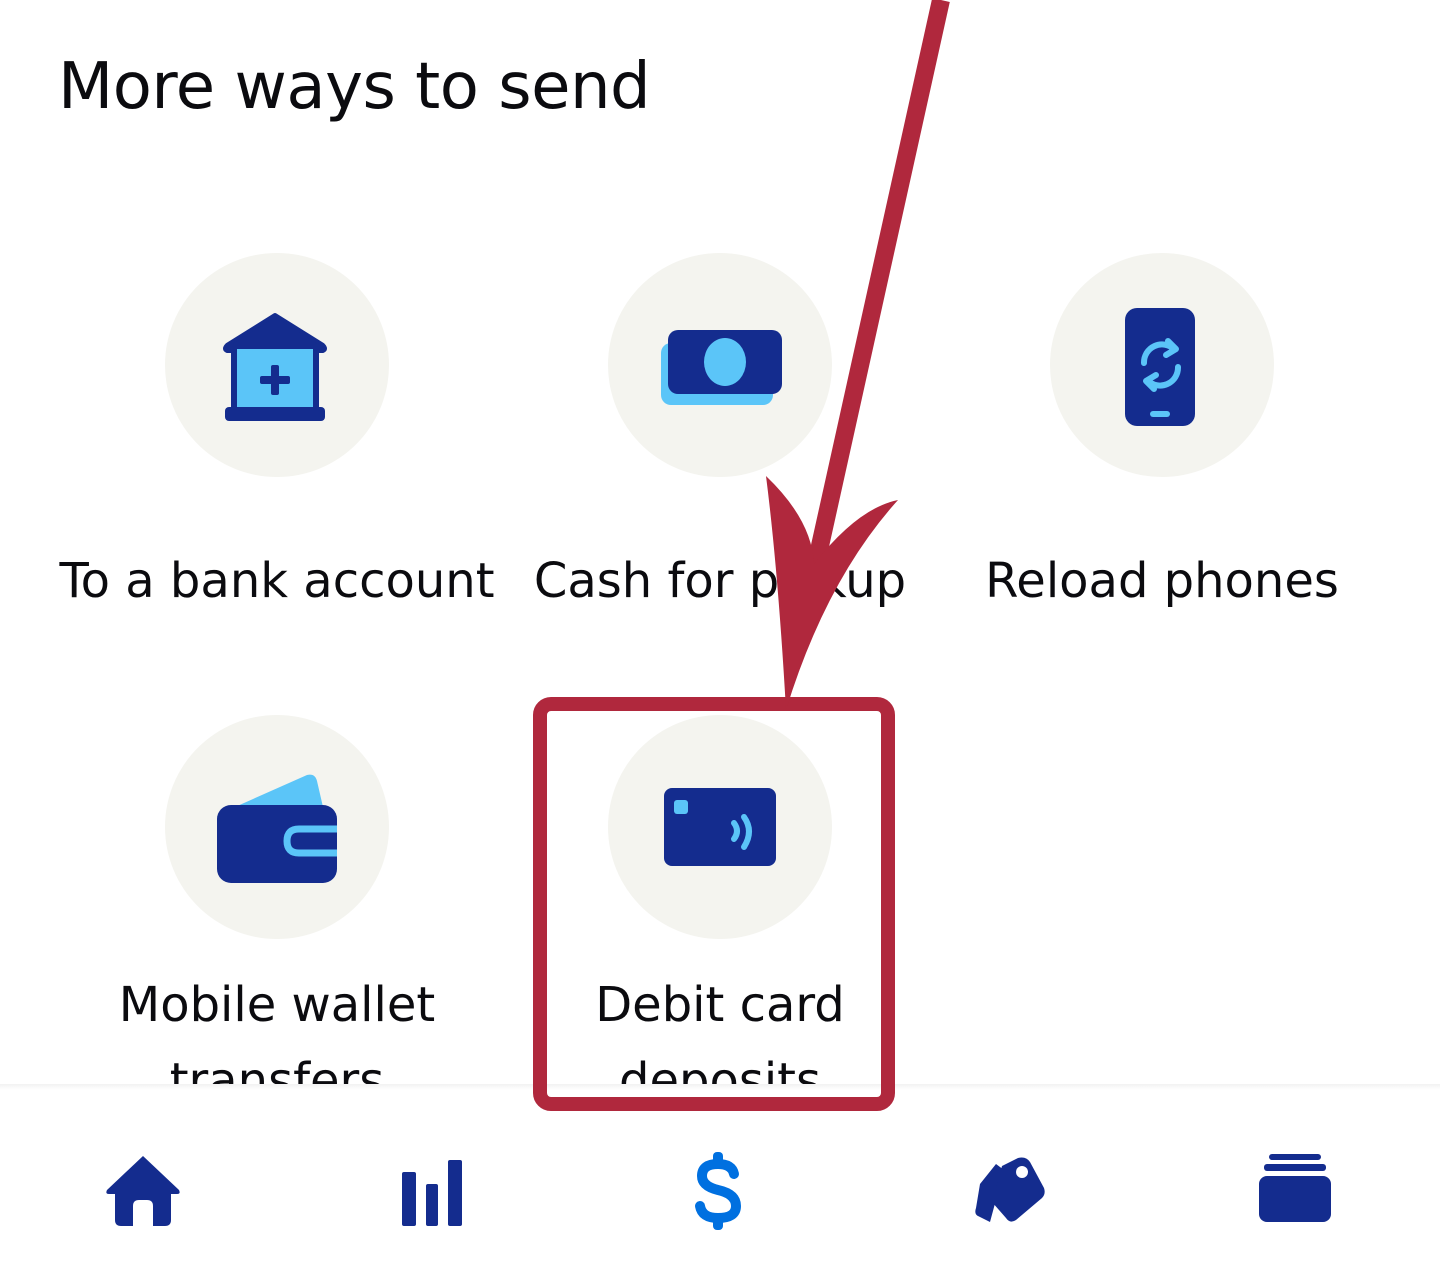 This screenshot has width=1440, height=1288. I want to click on bank-icon, so click(275, 367).